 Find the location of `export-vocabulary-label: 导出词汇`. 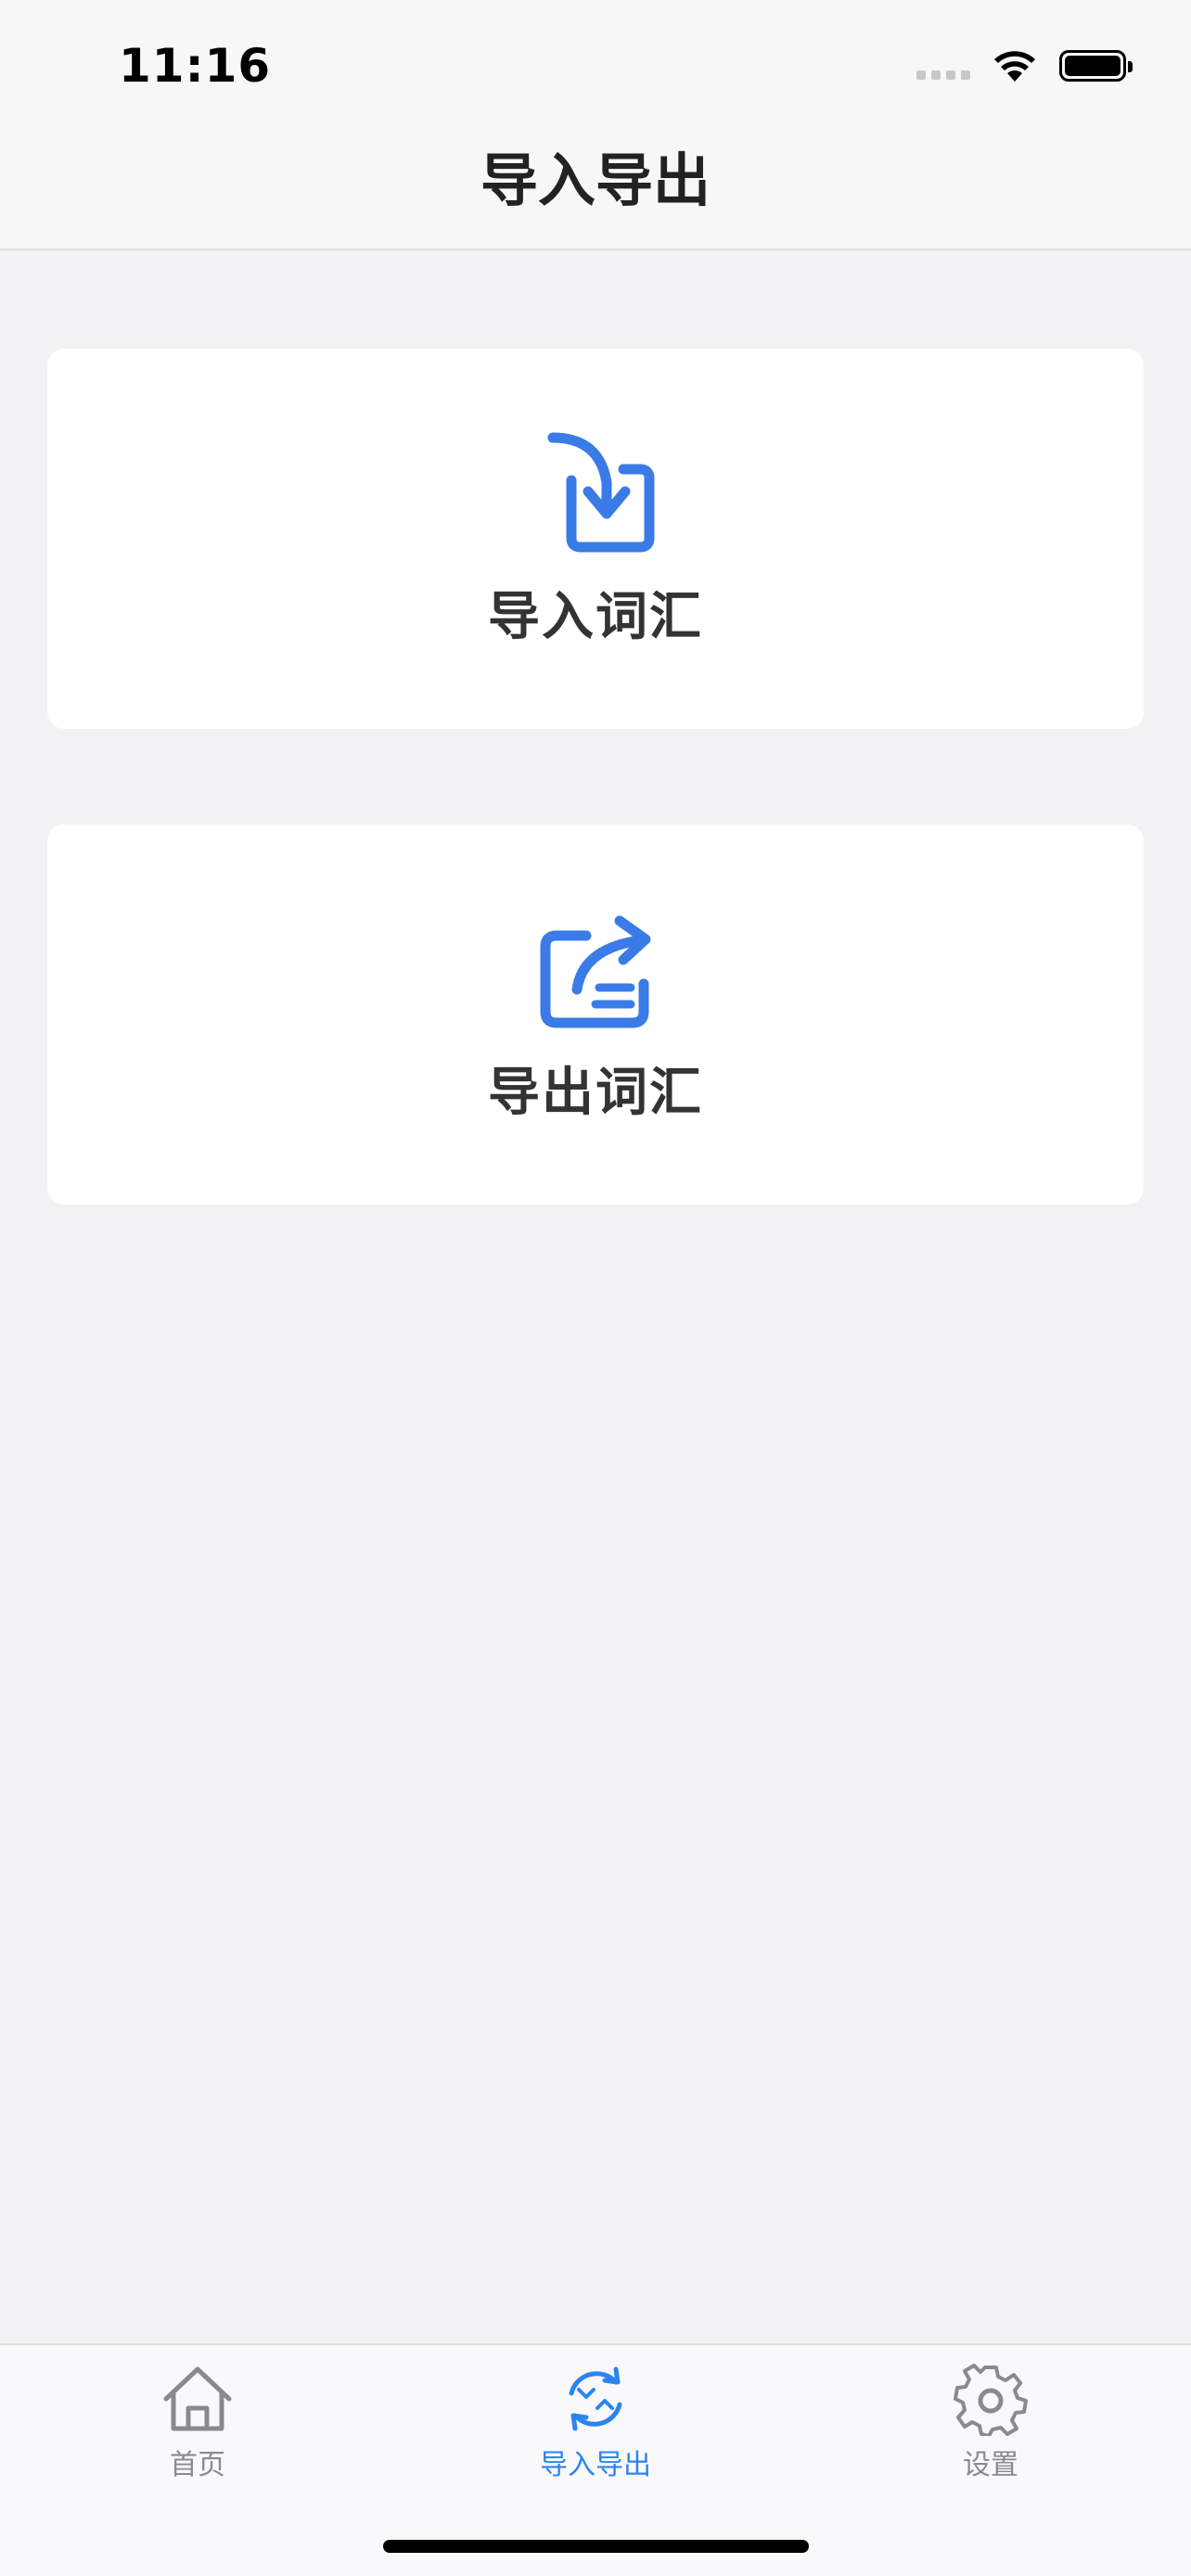

export-vocabulary-label: 导出词汇 is located at coordinates (595, 1093).